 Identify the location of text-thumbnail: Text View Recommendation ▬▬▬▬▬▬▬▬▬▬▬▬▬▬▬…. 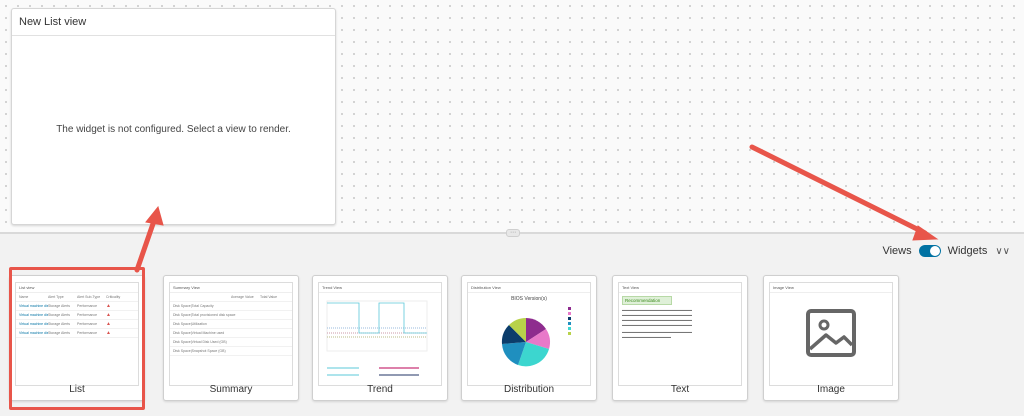
(680, 334).